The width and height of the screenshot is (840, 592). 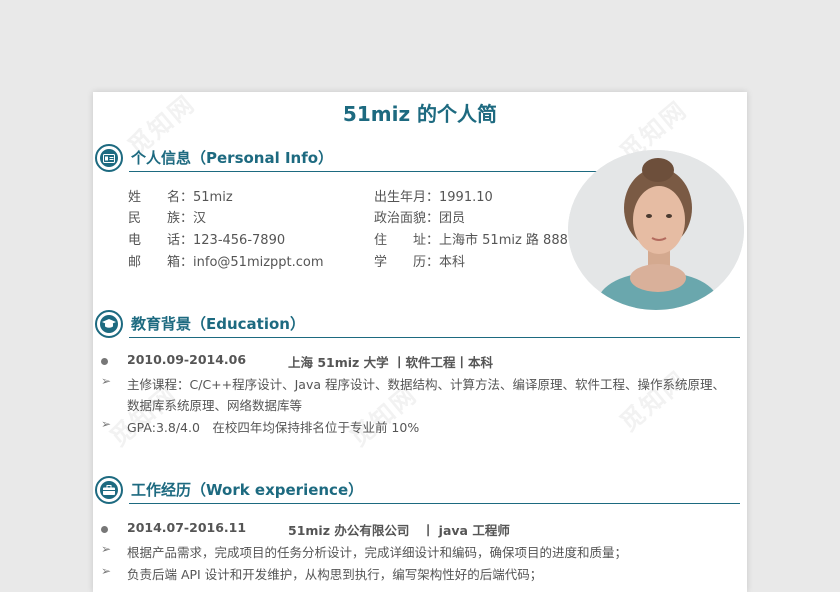 I want to click on section-title: 个人信息（Personal Info）, so click(x=232, y=158).